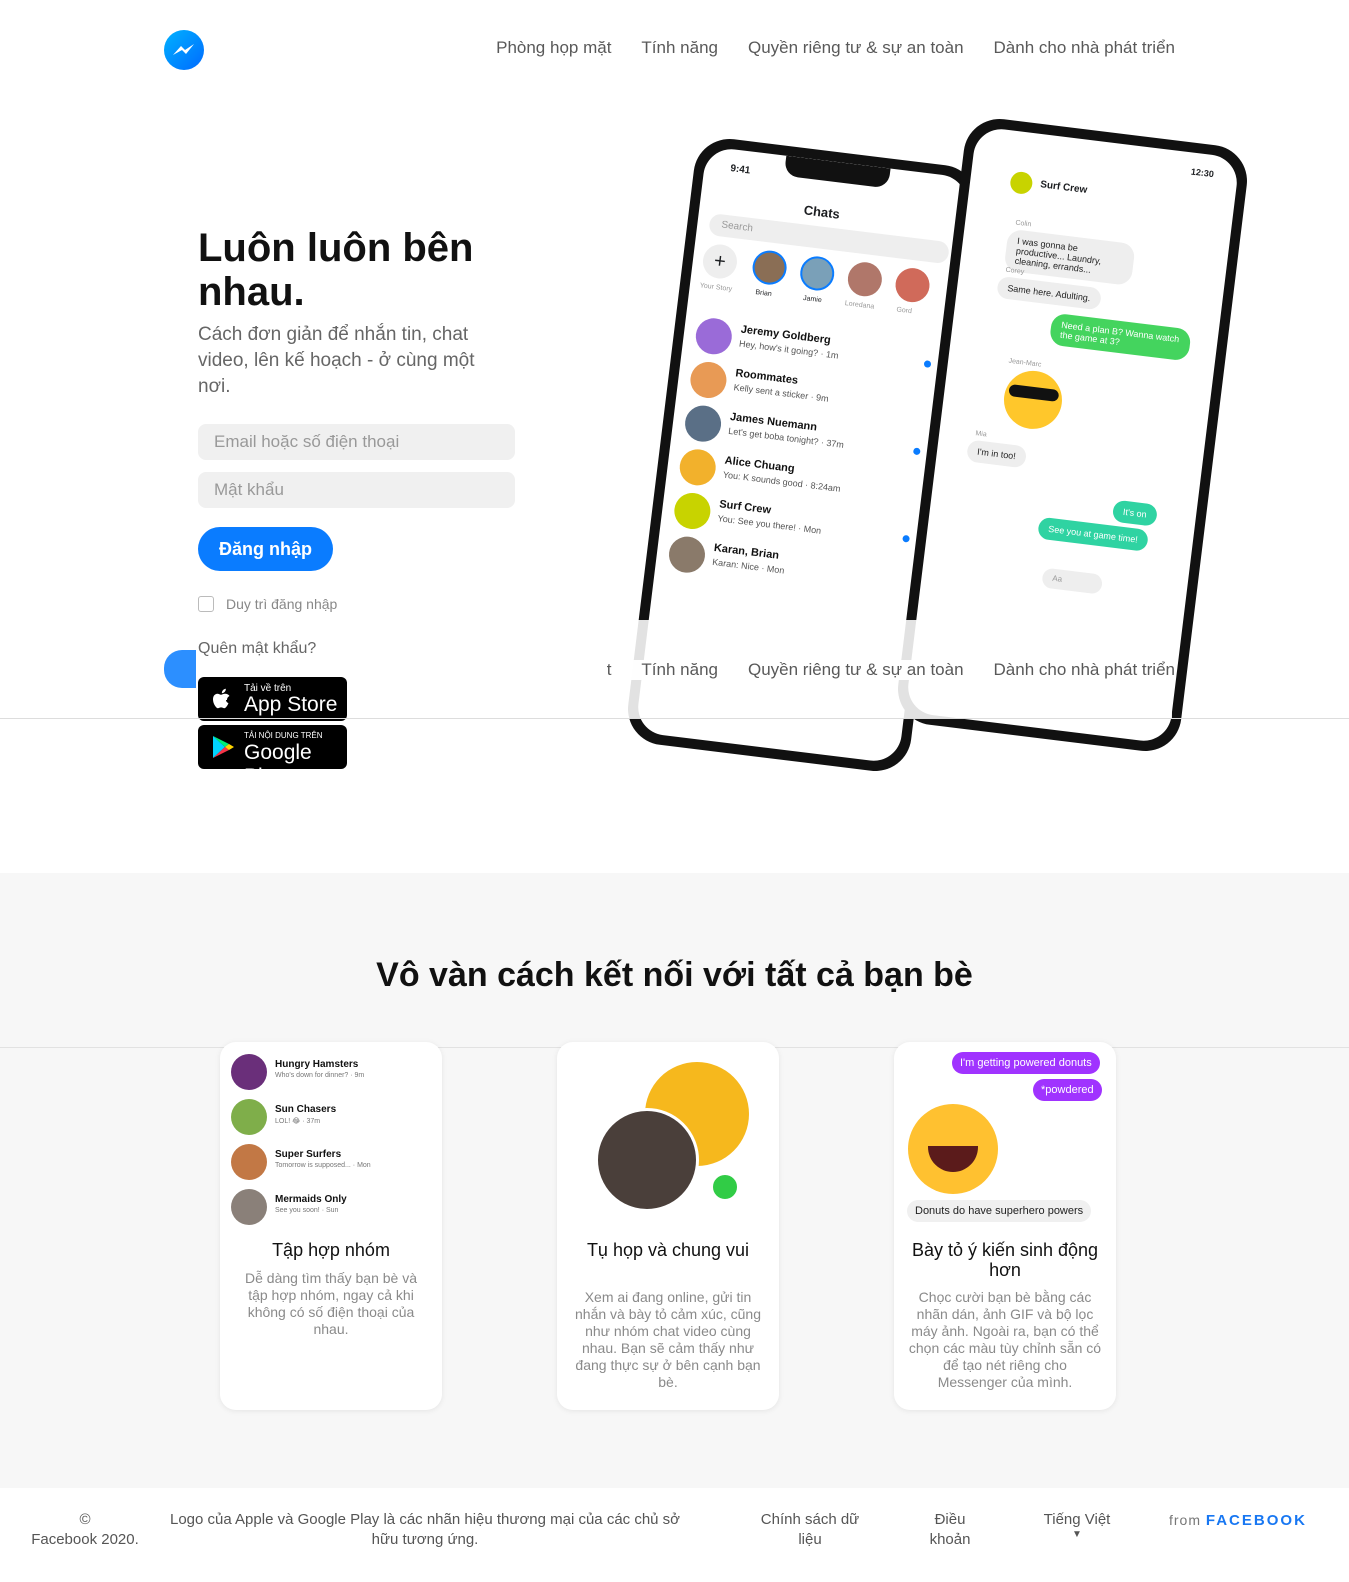  Describe the element at coordinates (856, 670) in the screenshot. I see `sticky-nav-privacy: Quyền riêng tư & sự an toàn` at that location.